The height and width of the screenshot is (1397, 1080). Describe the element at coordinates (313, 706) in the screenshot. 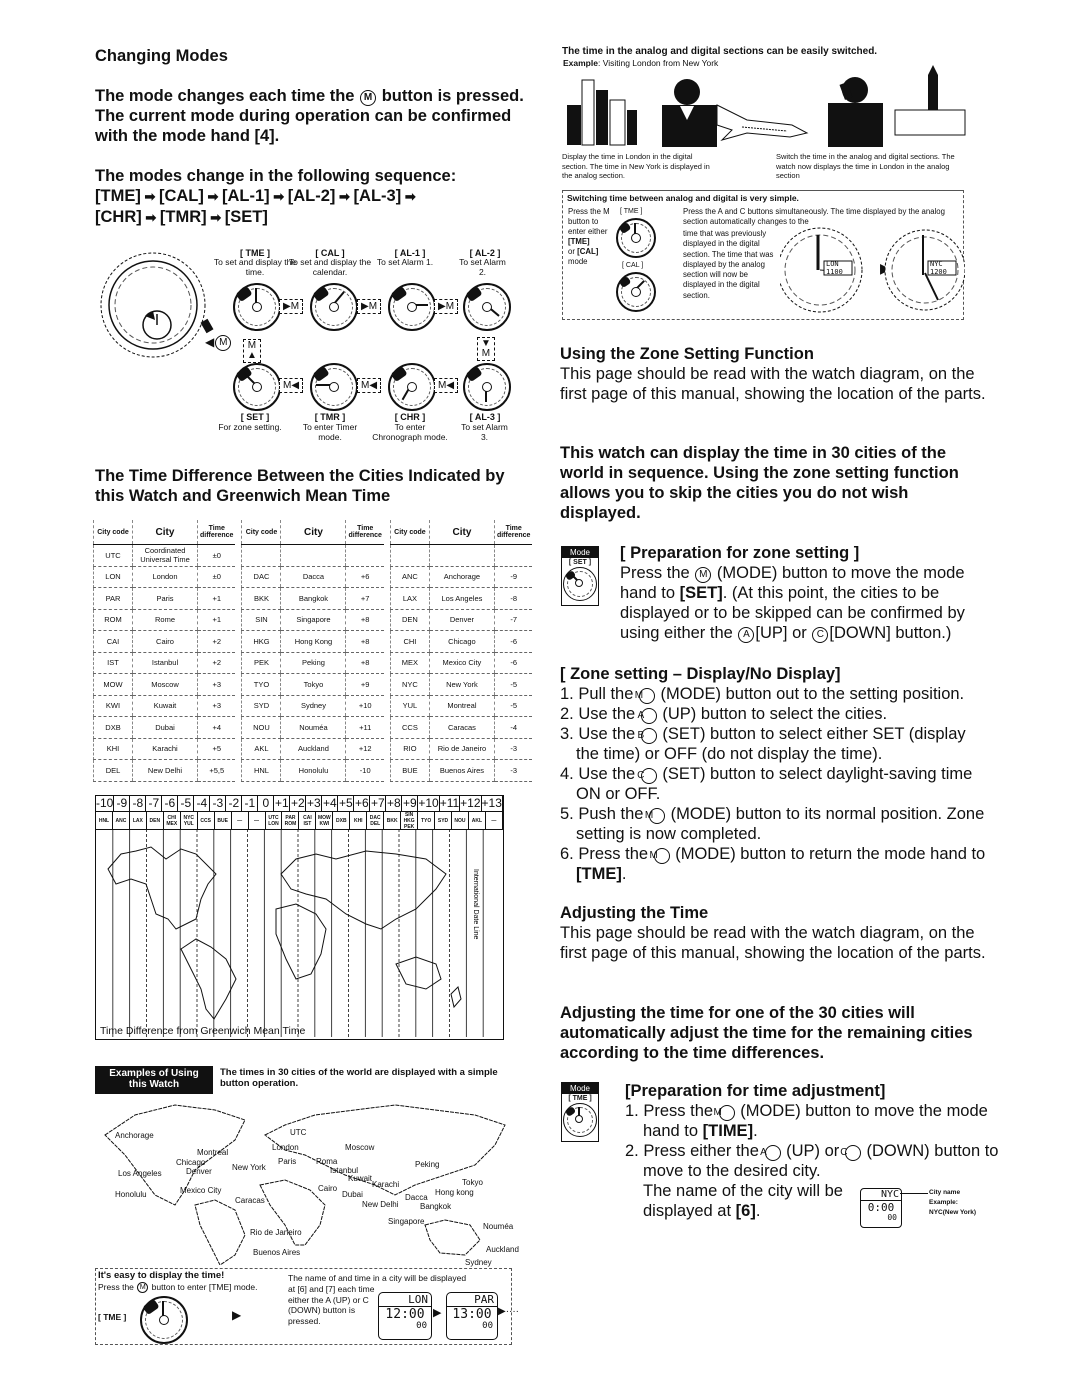

I see `cell-city: Sydney` at that location.